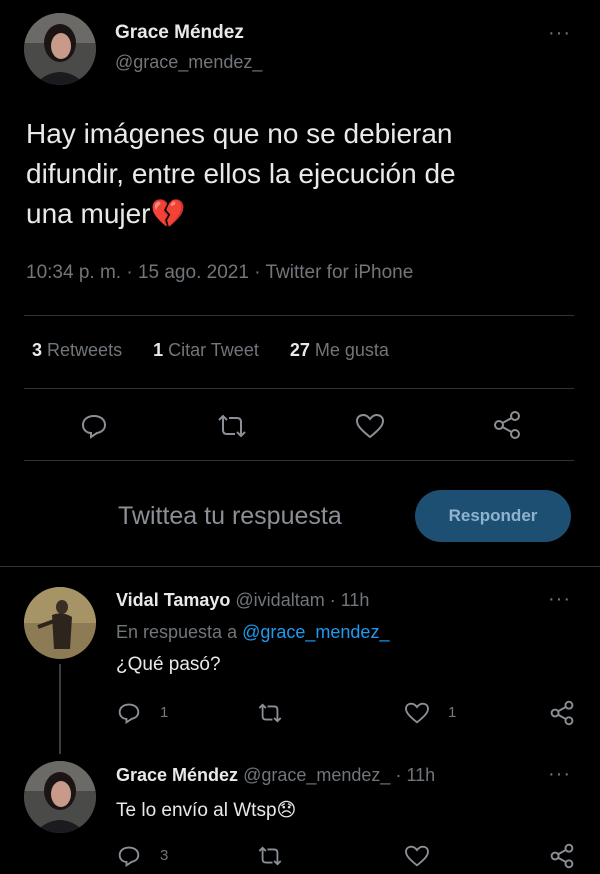 This screenshot has height=874, width=600. Describe the element at coordinates (241, 173) in the screenshot. I see `tweet-text-line: difundir, entre ellos la ejecución de` at that location.